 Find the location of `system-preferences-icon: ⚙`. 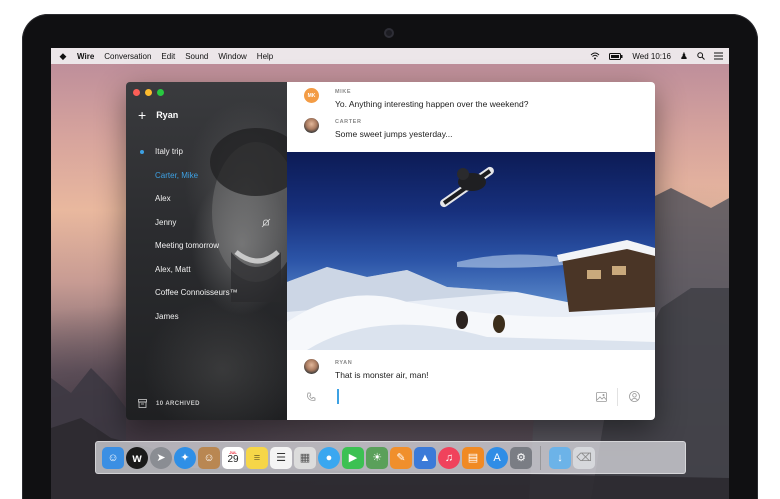

system-preferences-icon: ⚙ is located at coordinates (521, 457).